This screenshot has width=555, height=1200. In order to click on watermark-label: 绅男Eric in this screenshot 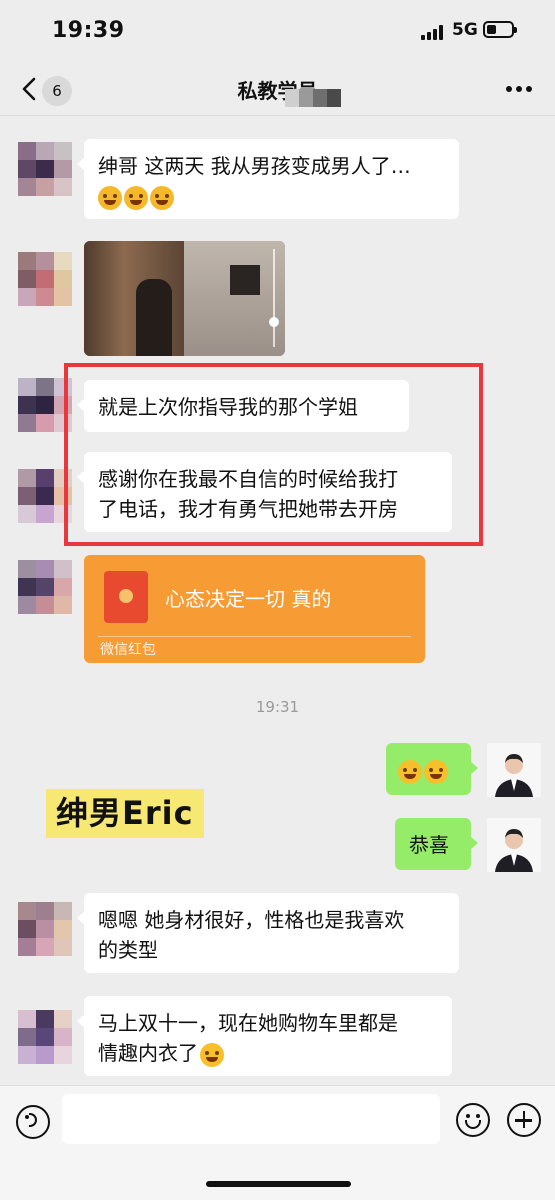, I will do `click(125, 813)`.